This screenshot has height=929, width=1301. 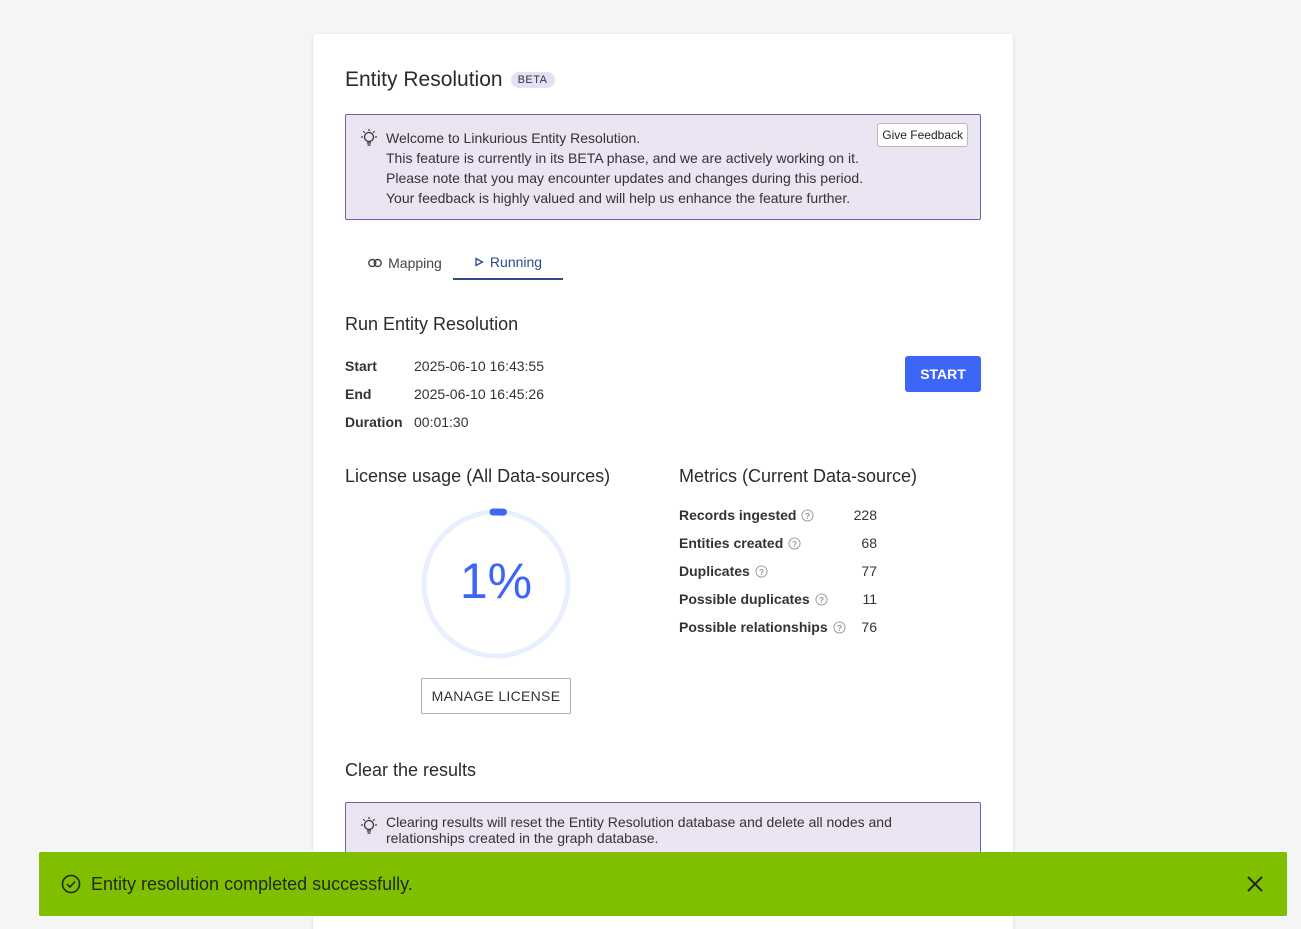 What do you see at coordinates (865, 515) in the screenshot?
I see `metric-value: 228` at bounding box center [865, 515].